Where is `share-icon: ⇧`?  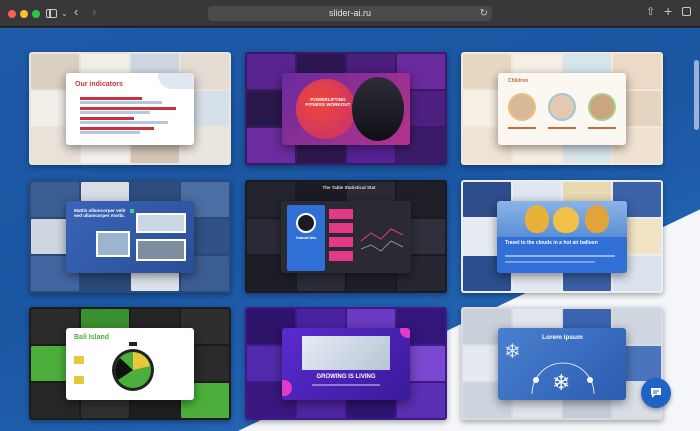 share-icon: ⇧ is located at coordinates (650, 12).